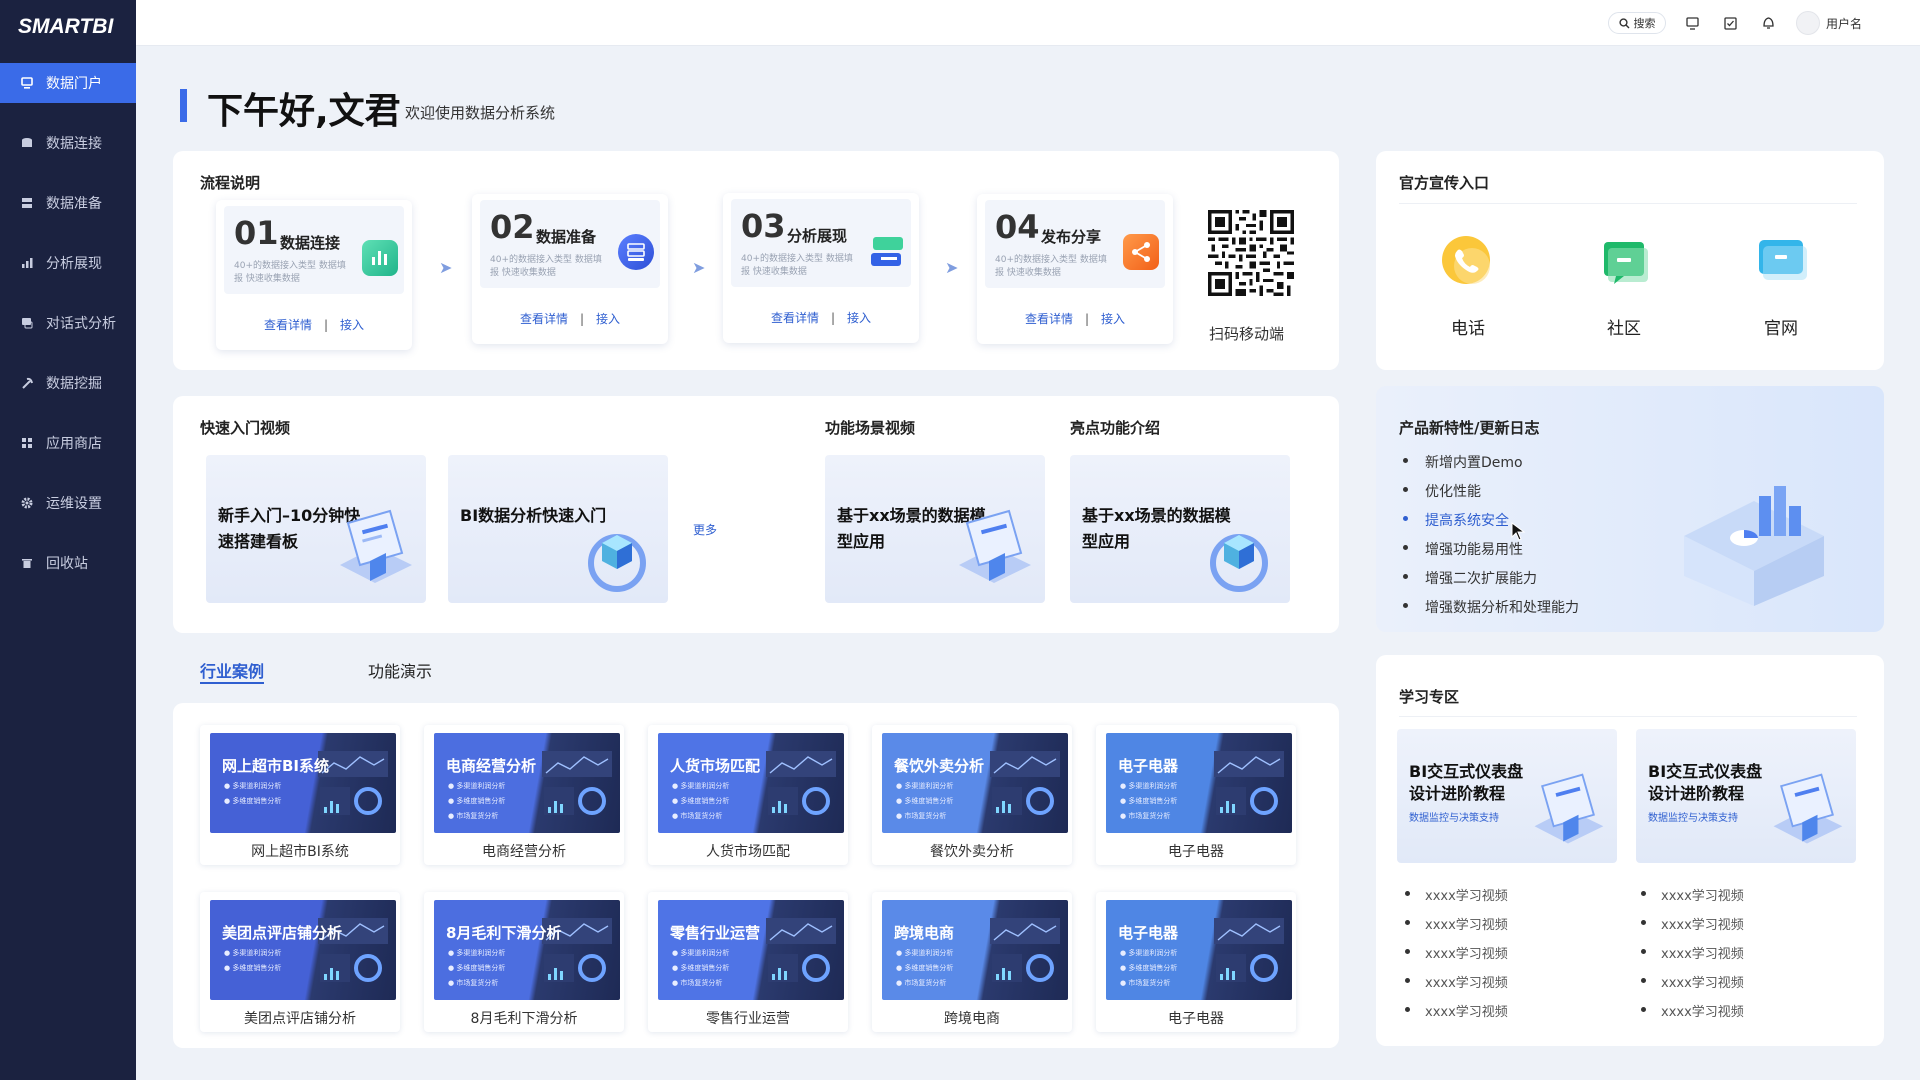 The width and height of the screenshot is (1920, 1080). What do you see at coordinates (1463, 462) in the screenshot?
I see `changelog-item: 新增内置Demo` at bounding box center [1463, 462].